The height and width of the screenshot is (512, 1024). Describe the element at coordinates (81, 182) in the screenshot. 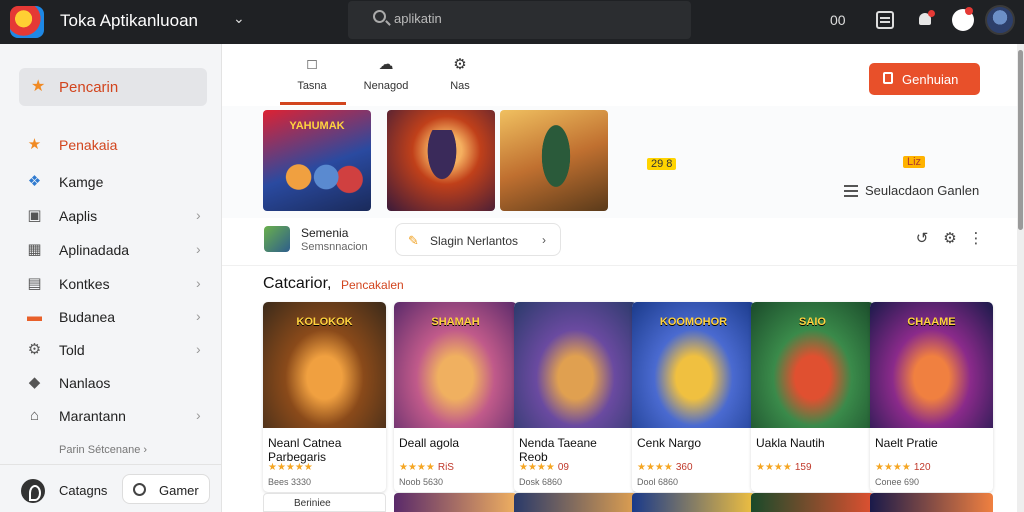

I see `sidebar-item-label: Kamge` at that location.